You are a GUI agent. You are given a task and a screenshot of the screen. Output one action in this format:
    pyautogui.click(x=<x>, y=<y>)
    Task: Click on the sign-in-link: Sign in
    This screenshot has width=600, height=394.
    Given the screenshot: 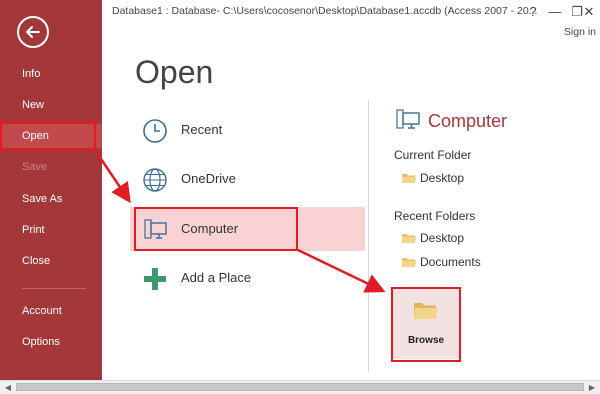 What is the action you would take?
    pyautogui.click(x=580, y=32)
    